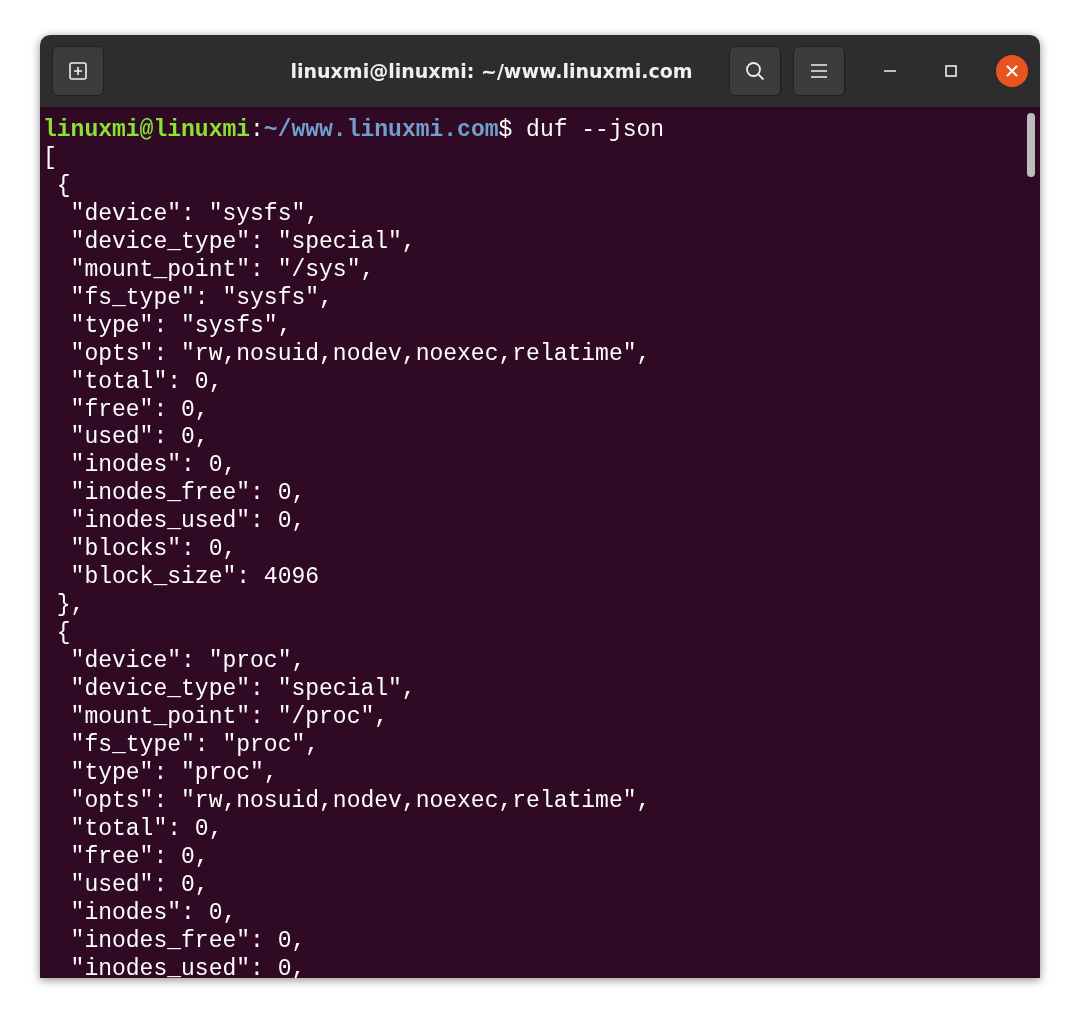  I want to click on output-line: "type": "proc",, so click(173, 773).